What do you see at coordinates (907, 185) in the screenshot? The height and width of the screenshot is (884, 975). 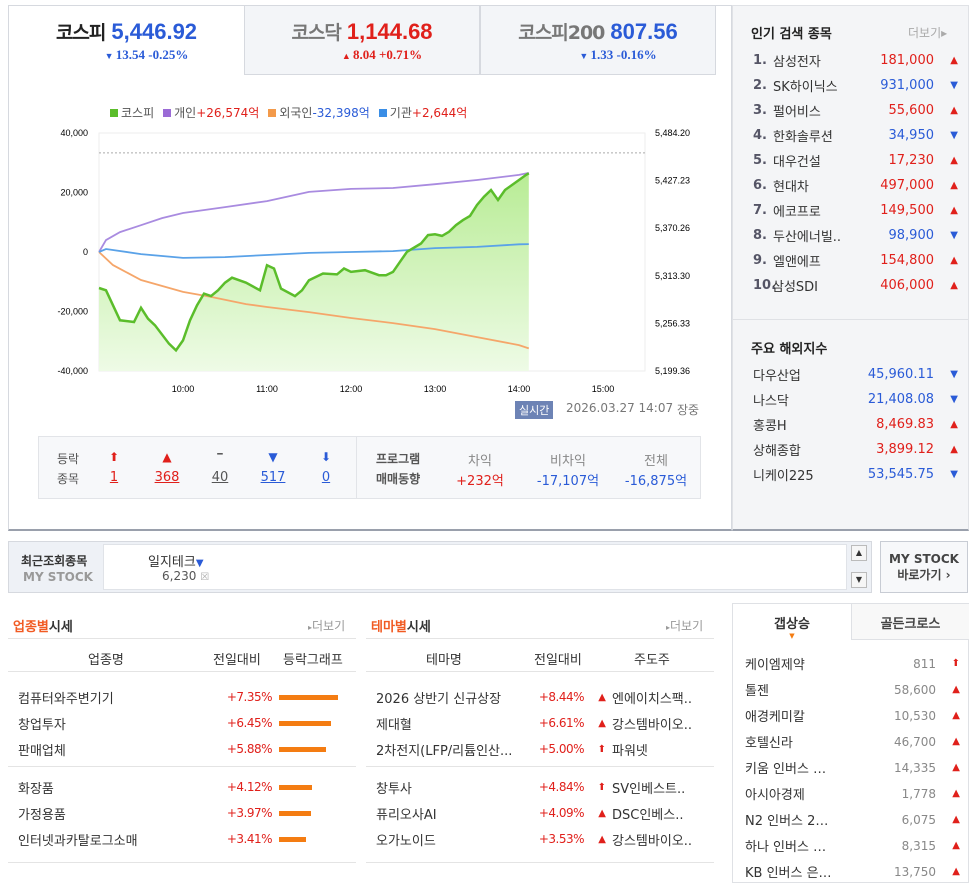 I see `stock-price: 497,000` at bounding box center [907, 185].